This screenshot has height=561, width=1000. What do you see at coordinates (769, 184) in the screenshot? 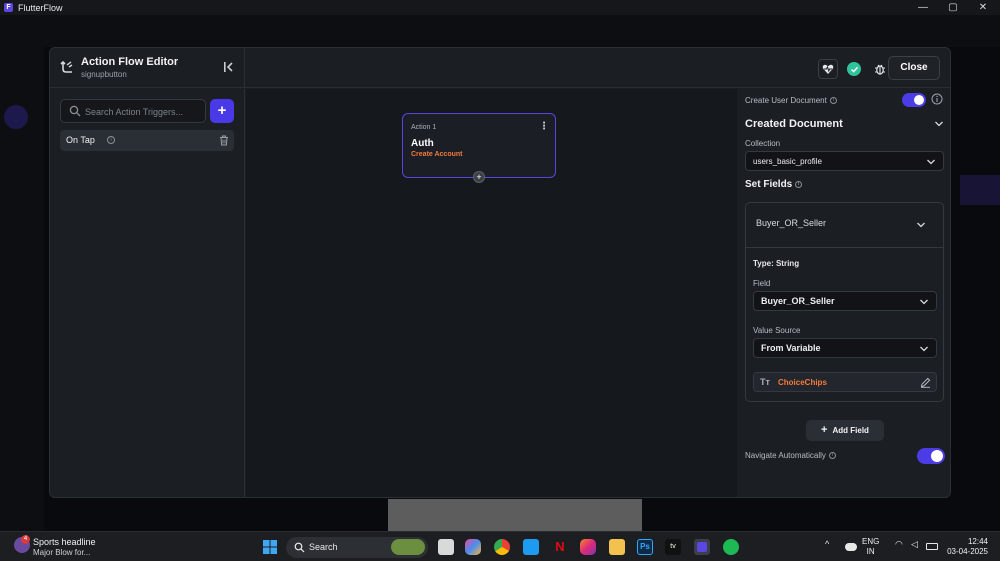
I see `set-fields-label: Set Fields` at bounding box center [769, 184].